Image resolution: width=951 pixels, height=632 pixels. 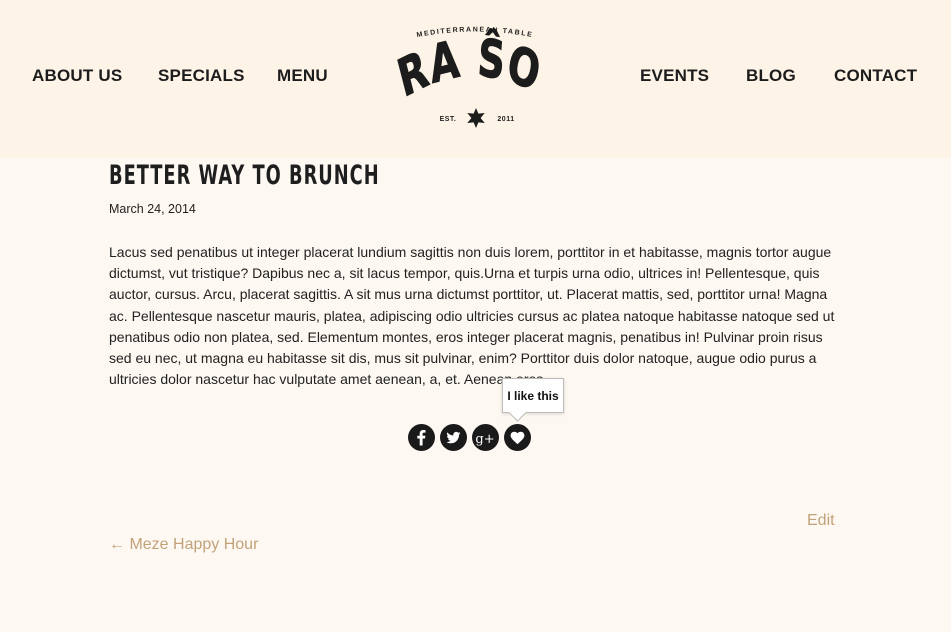 What do you see at coordinates (517, 412) in the screenshot?
I see `tooltip-arrow` at bounding box center [517, 412].